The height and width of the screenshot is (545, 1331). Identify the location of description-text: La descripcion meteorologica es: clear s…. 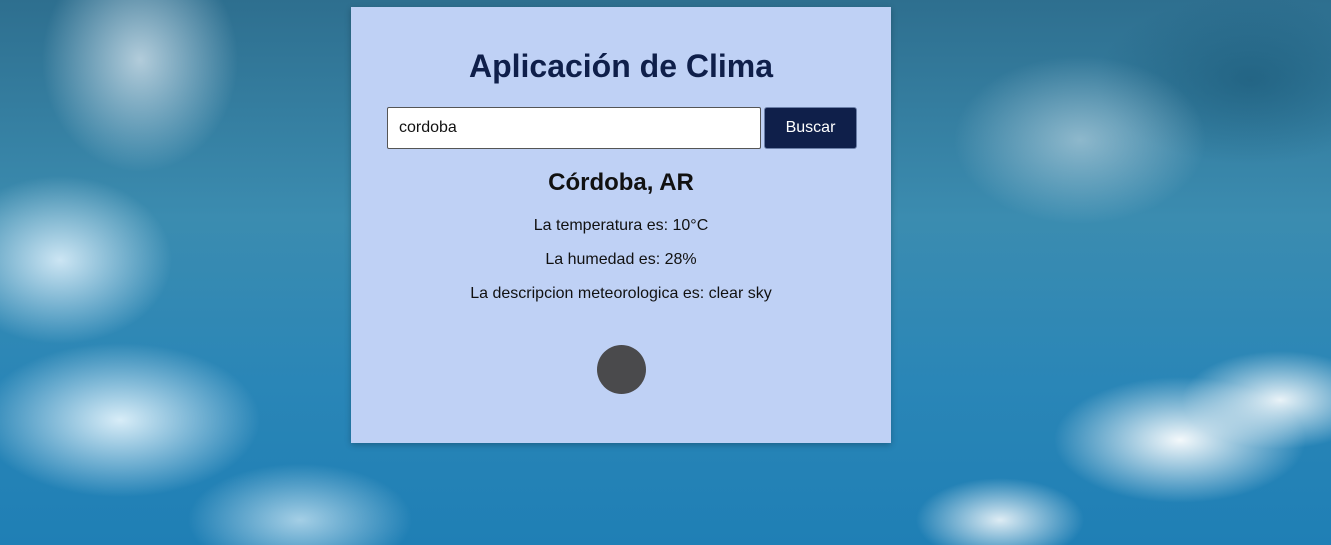
(621, 293).